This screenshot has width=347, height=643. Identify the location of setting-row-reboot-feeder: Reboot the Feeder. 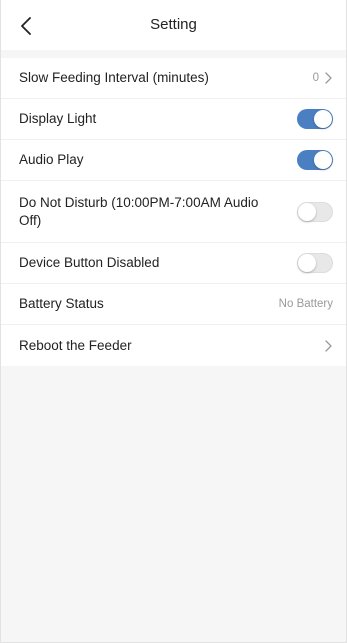
(173, 345).